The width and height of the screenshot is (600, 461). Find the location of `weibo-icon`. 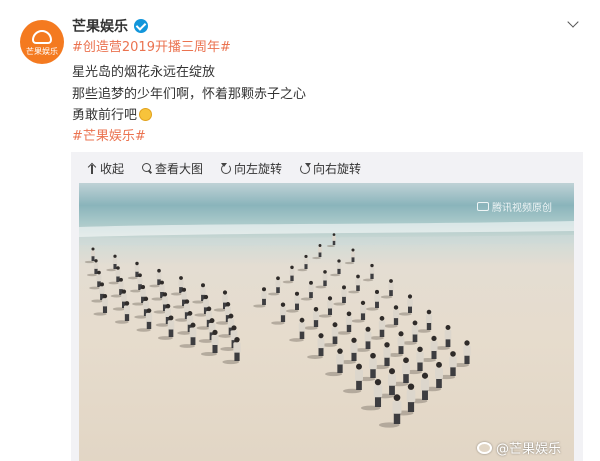

weibo-icon is located at coordinates (484, 447).